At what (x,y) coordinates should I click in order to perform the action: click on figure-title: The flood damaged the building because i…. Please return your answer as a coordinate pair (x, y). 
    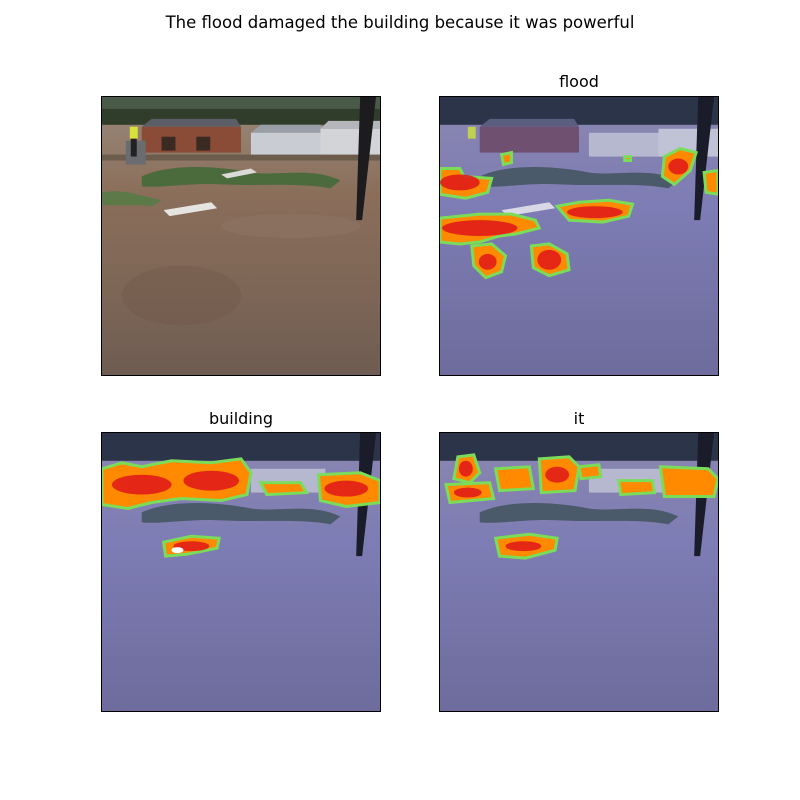
    Looking at the image, I should click on (400, 22).